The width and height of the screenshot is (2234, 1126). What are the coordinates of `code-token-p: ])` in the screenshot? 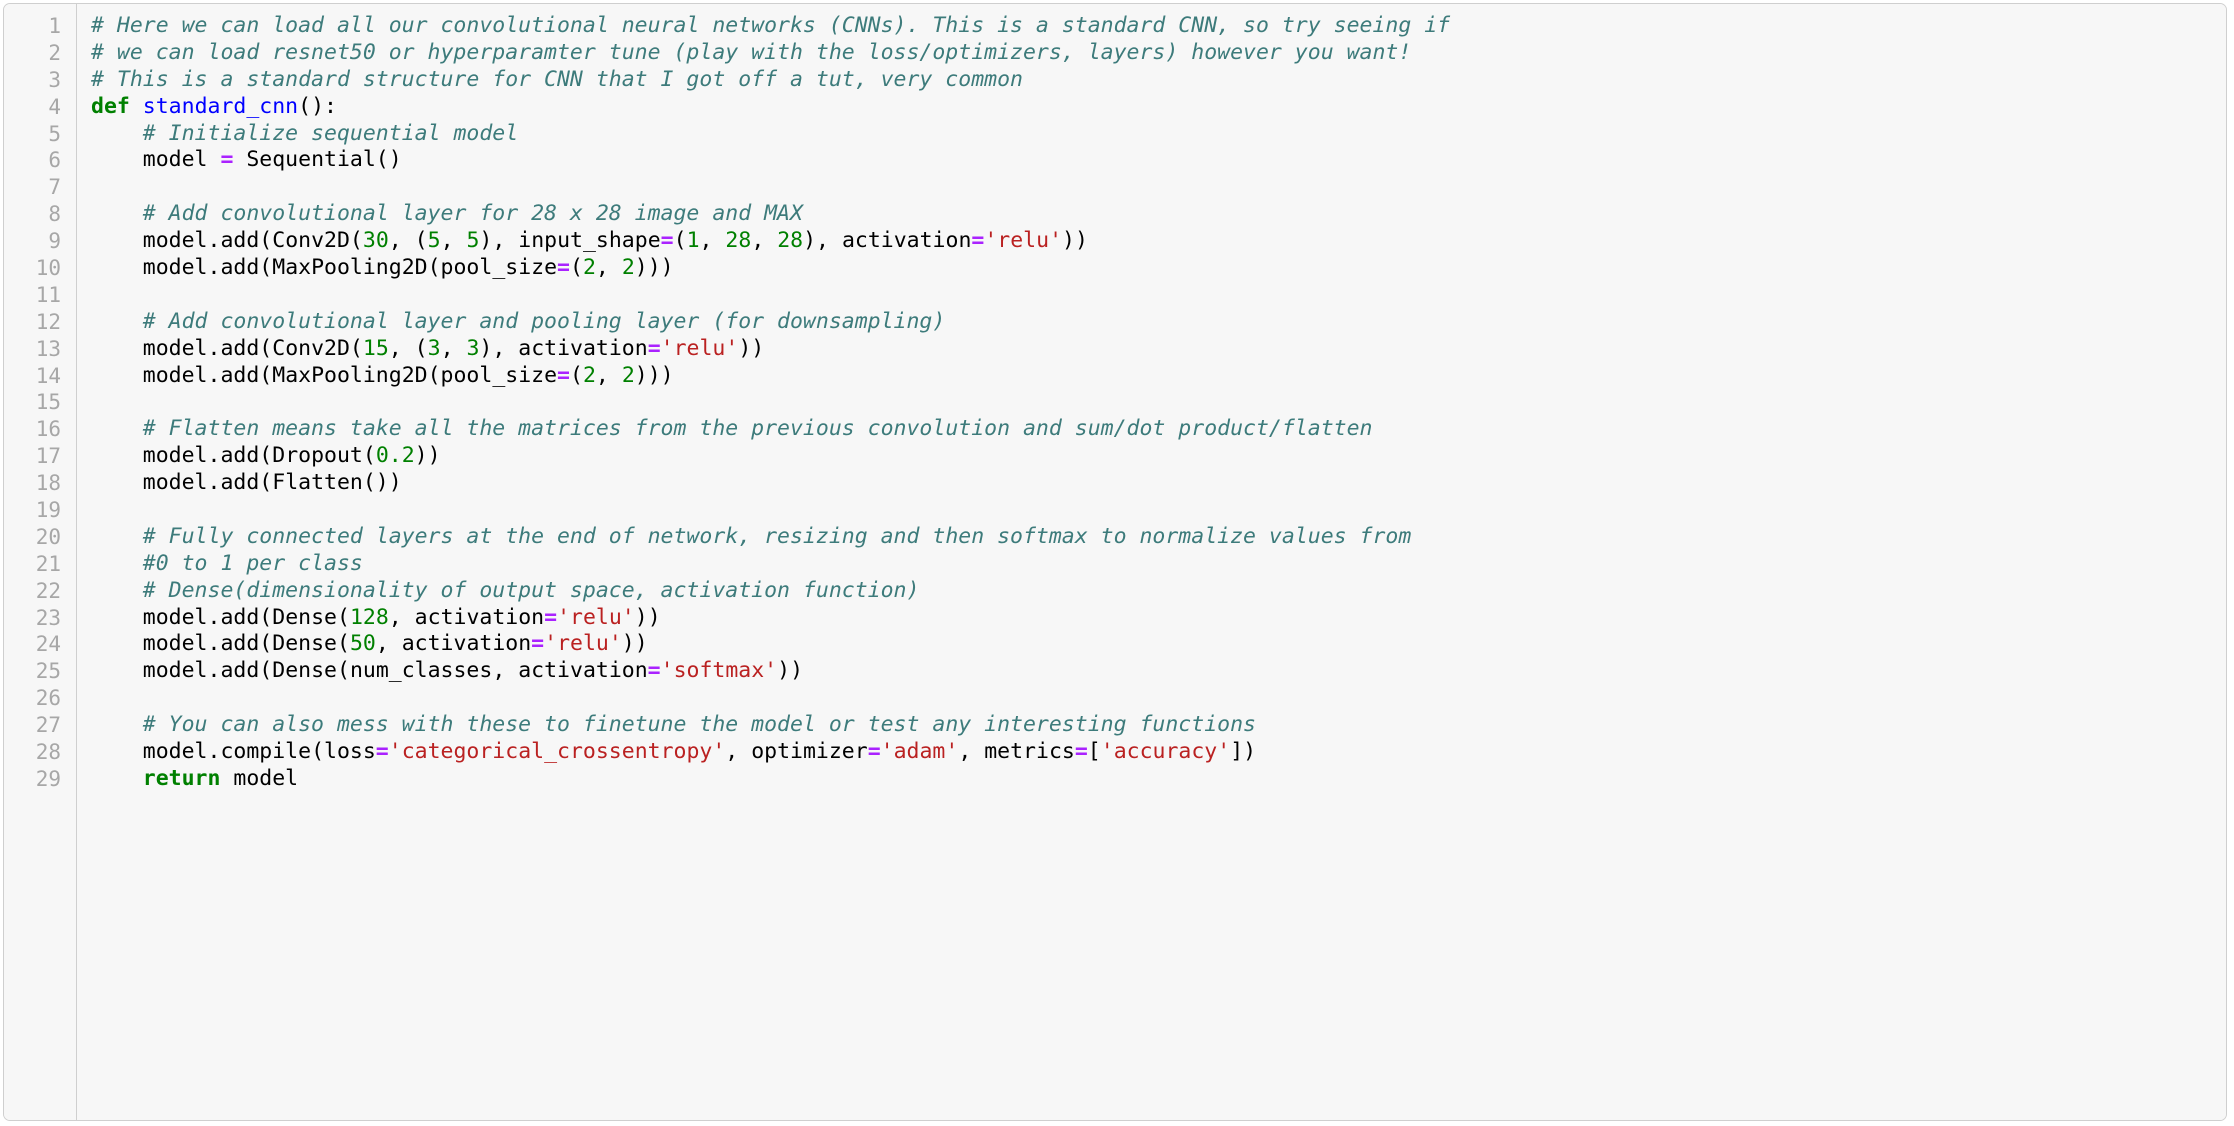 It's located at (1243, 752).